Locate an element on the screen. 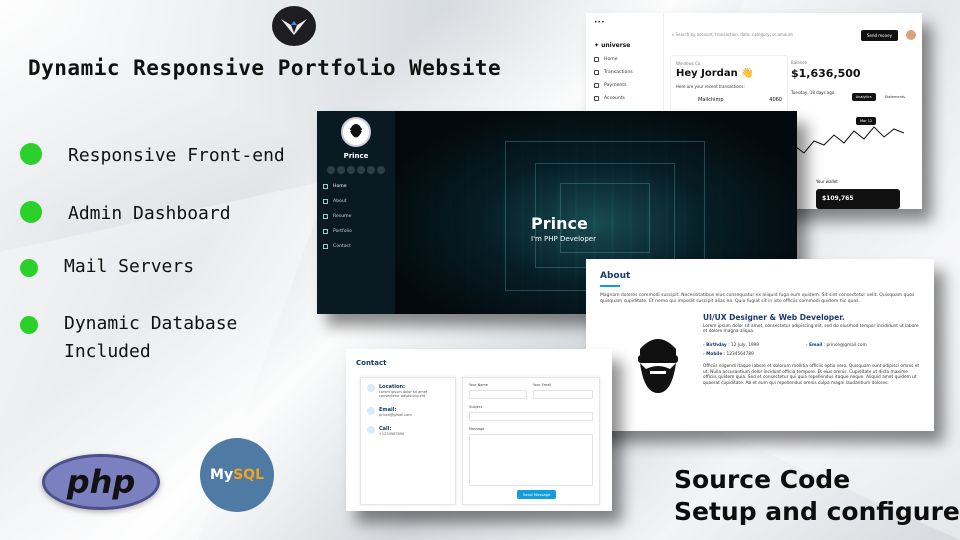  email-input is located at coordinates (563, 394).